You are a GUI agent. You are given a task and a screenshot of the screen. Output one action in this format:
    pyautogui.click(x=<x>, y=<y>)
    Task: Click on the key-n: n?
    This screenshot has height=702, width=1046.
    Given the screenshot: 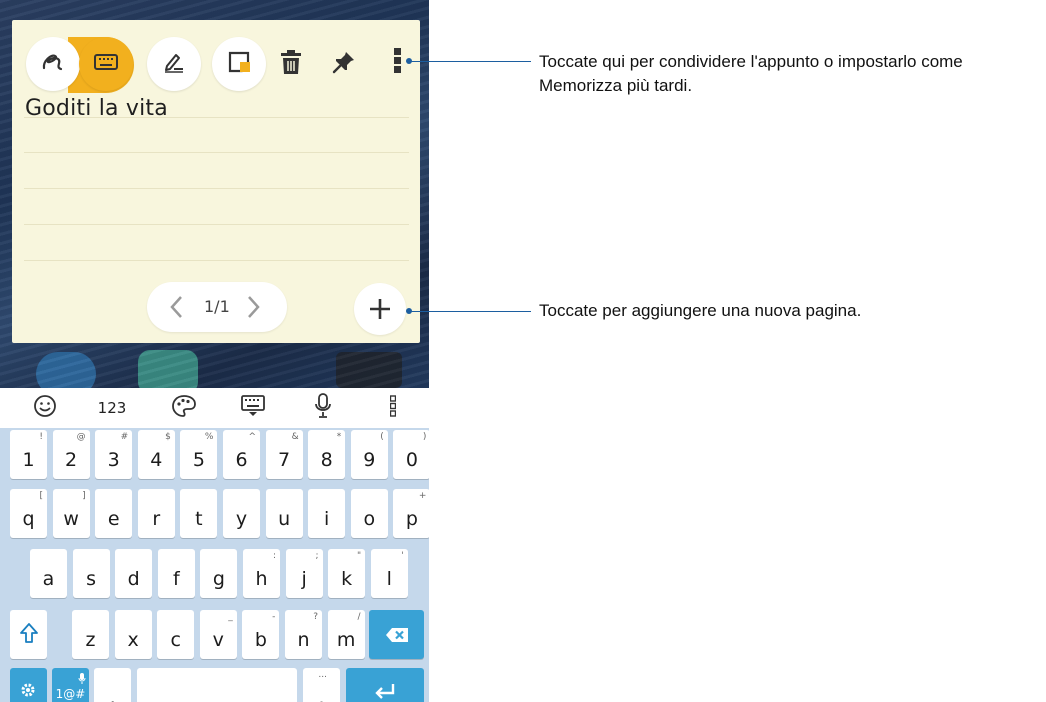 What is the action you would take?
    pyautogui.click(x=303, y=634)
    